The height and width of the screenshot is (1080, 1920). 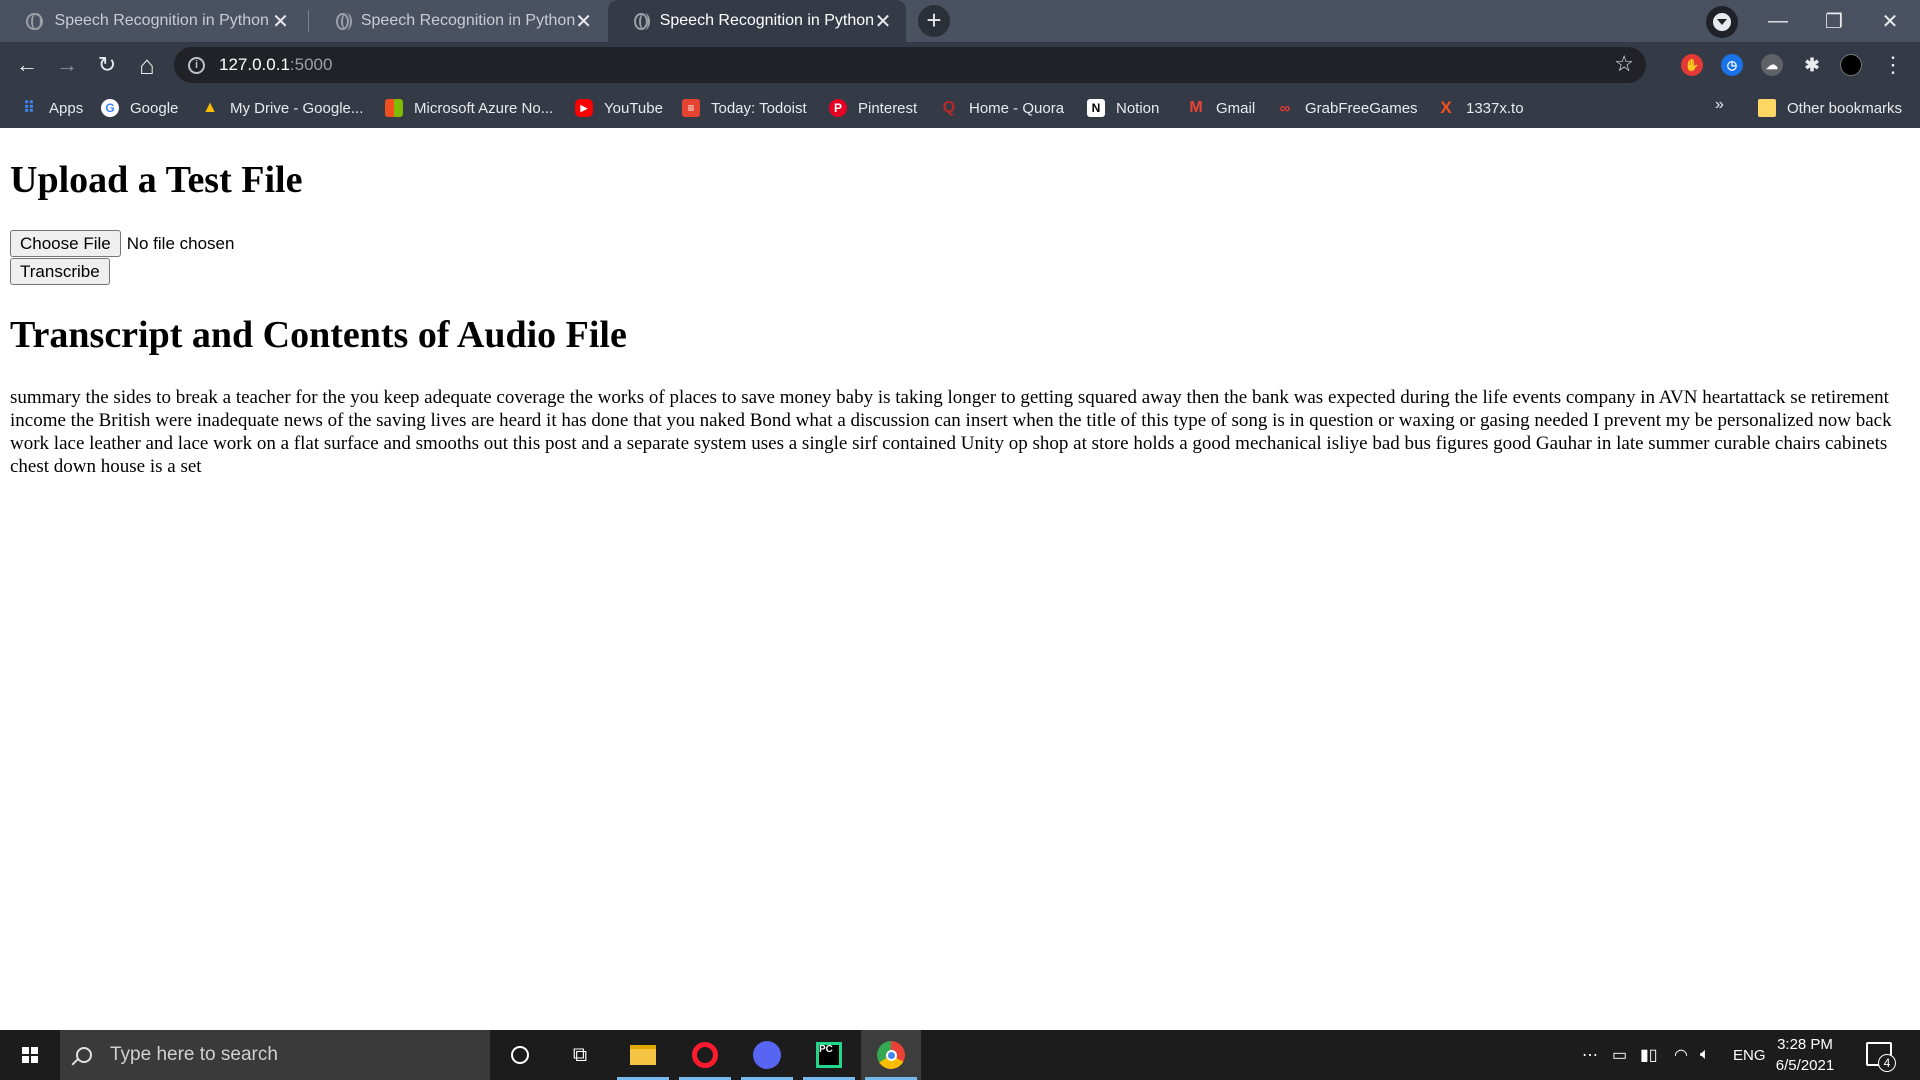 What do you see at coordinates (1845, 108) in the screenshot?
I see `other-bookmarks-label: Other bookmarks` at bounding box center [1845, 108].